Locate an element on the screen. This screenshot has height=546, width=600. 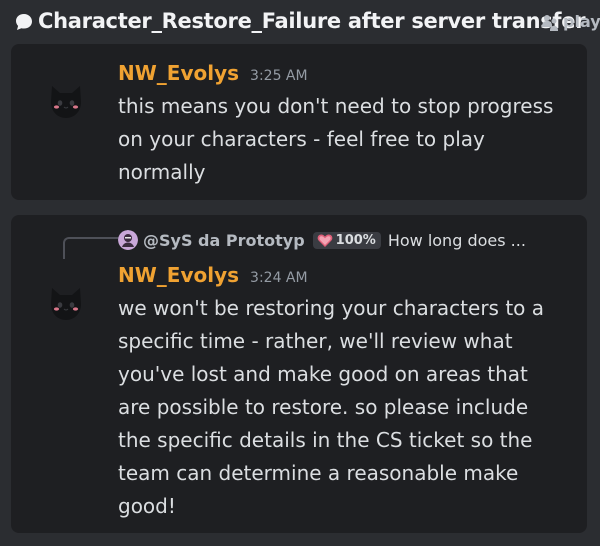
message-header: NW_Evolys 3:24 AM is located at coordinates (213, 275).